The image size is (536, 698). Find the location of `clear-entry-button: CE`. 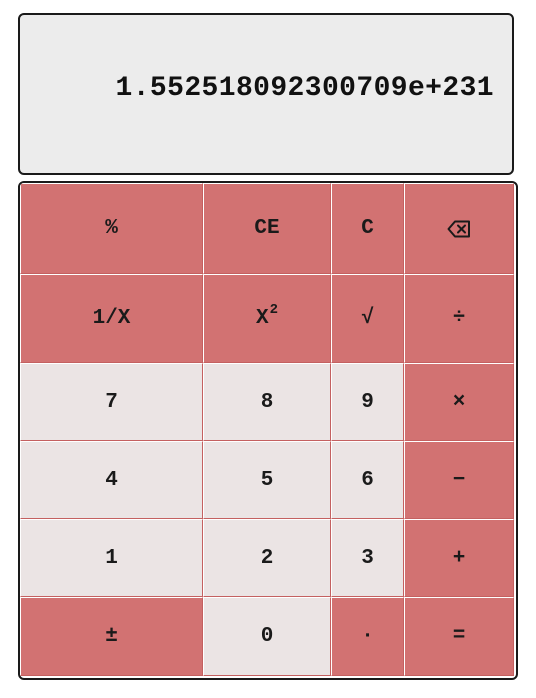

clear-entry-button: CE is located at coordinates (267, 228).